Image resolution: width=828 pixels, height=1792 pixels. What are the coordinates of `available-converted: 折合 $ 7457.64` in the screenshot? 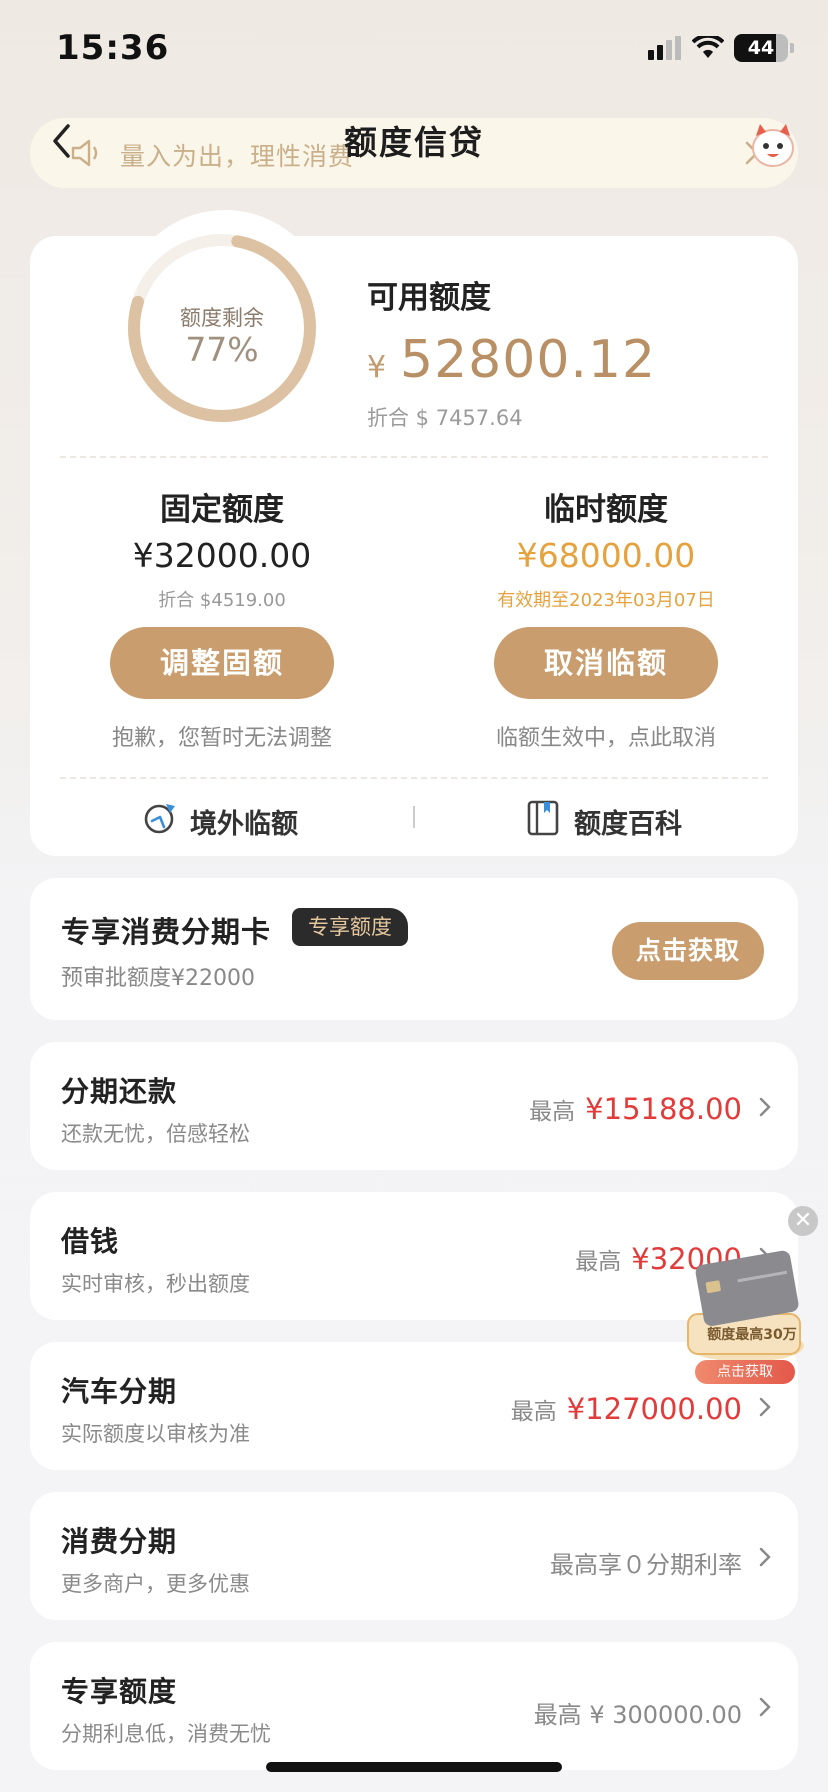 It's located at (445, 418).